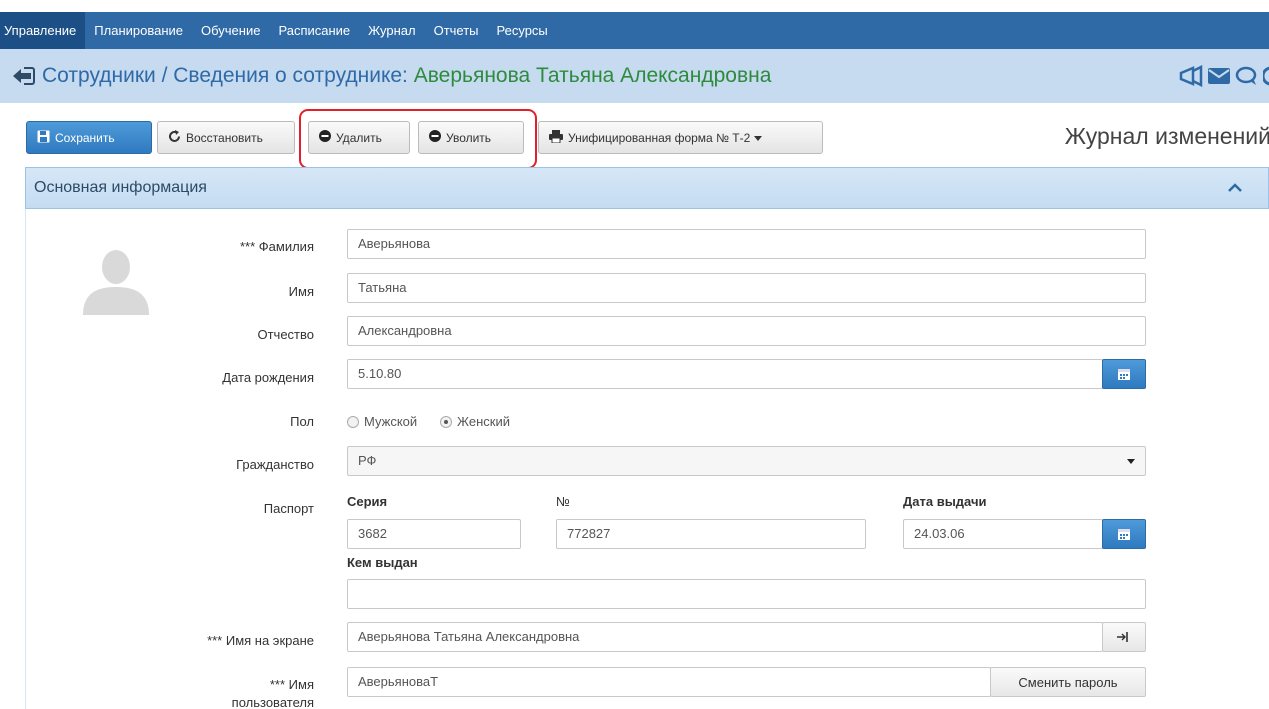  I want to click on panel-header: Основная информация, so click(647, 188).